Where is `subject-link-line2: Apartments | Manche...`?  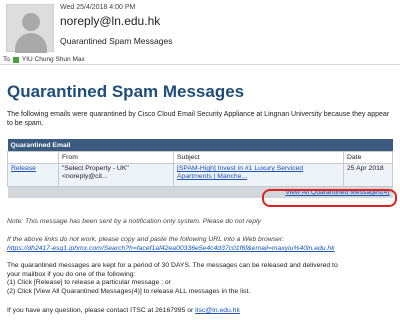
subject-link-line2: Apartments | Manche... is located at coordinates (258, 177).